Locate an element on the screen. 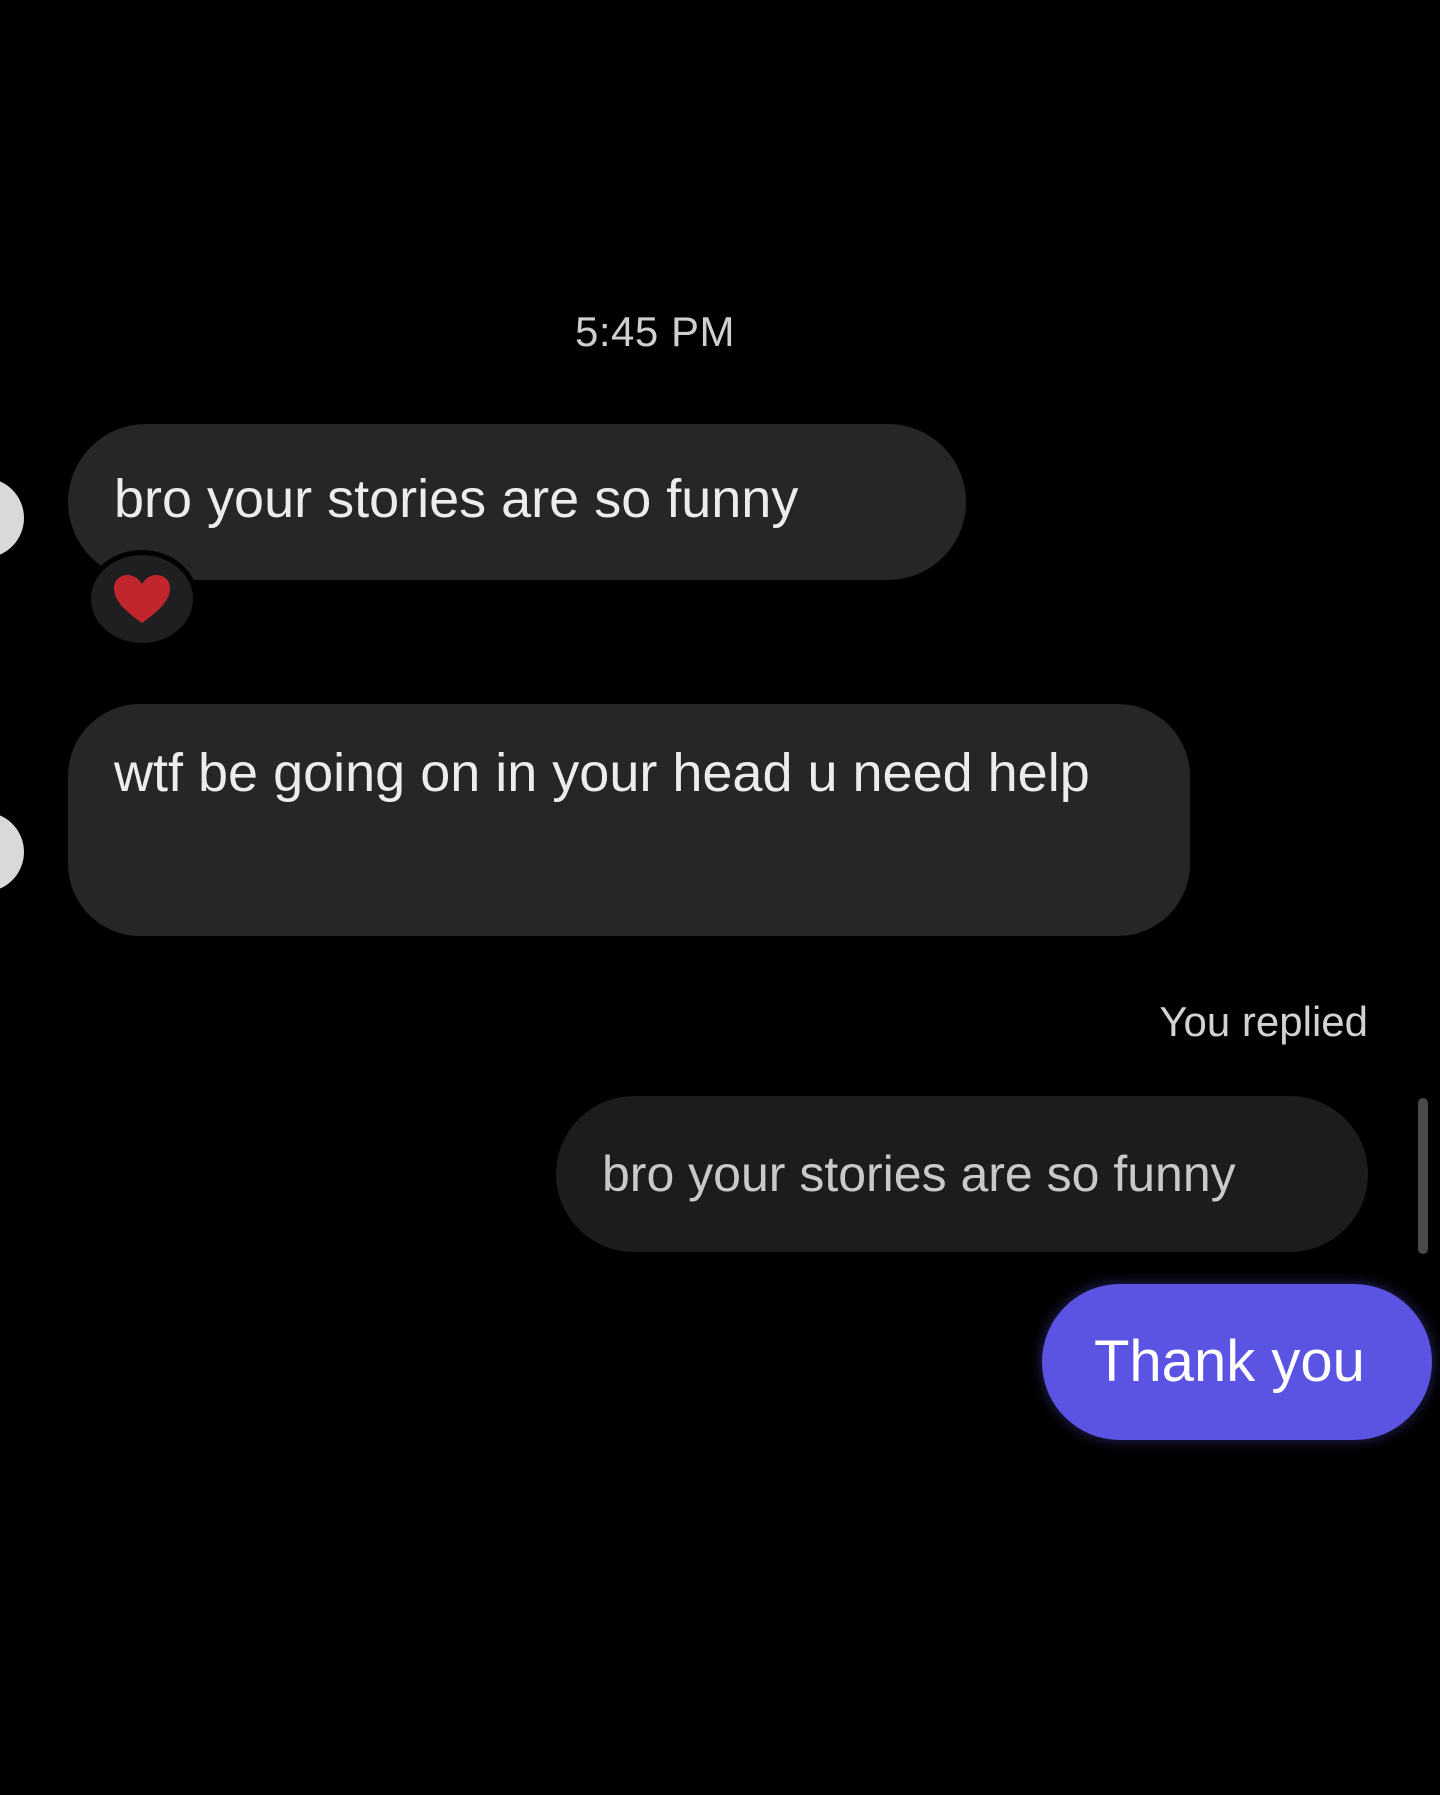 This screenshot has height=1795, width=1440. quoted-message: bro your stories are so funny is located at coordinates (962, 1174).